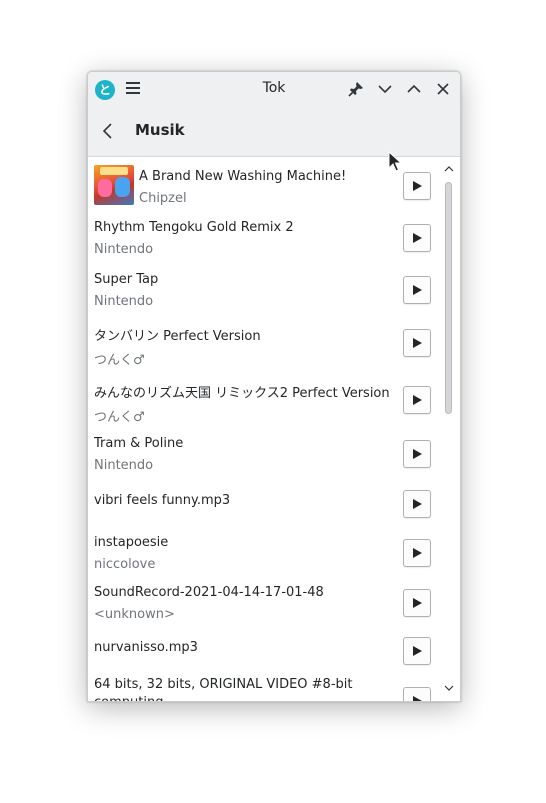  Describe the element at coordinates (242, 393) in the screenshot. I see `track-title: みんなのリズム天国 リミックス2 Perfect Version` at that location.